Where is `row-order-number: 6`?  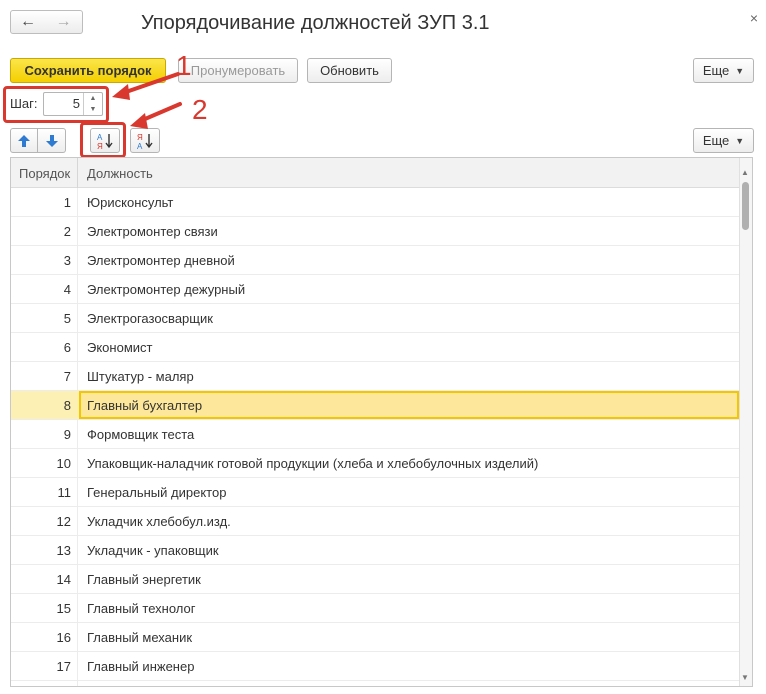 row-order-number: 6 is located at coordinates (67, 347).